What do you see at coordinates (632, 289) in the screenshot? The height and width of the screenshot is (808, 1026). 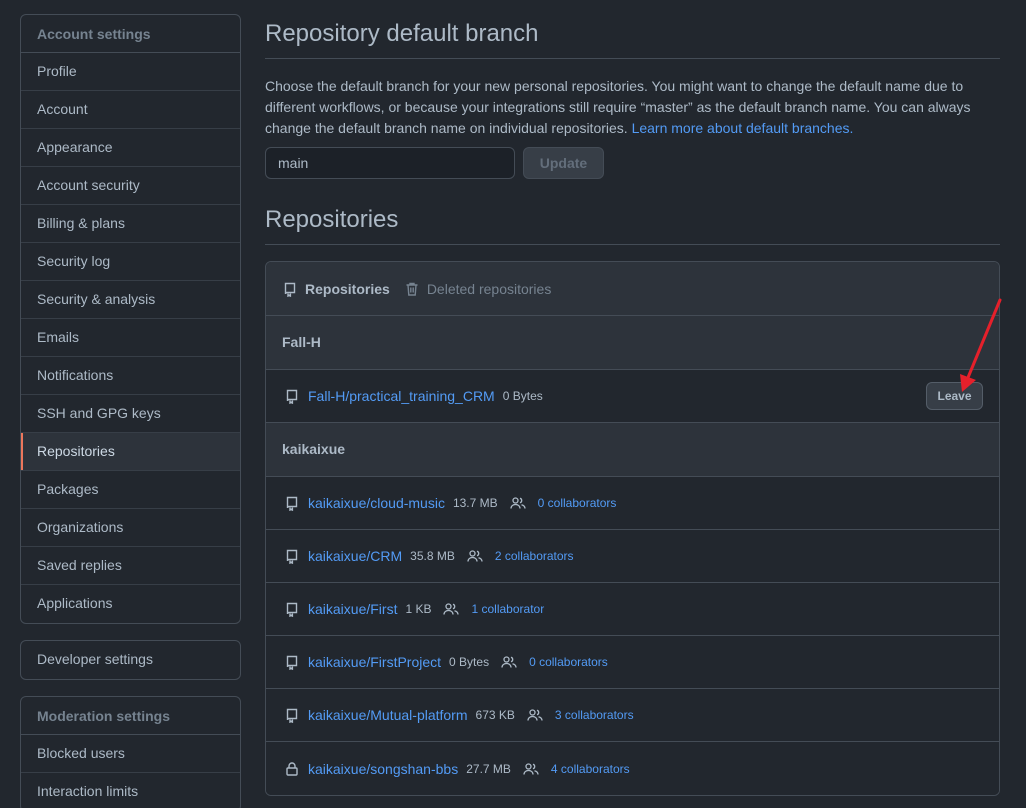 I see `repositories-tabs: Repositories Deleted repositories` at bounding box center [632, 289].